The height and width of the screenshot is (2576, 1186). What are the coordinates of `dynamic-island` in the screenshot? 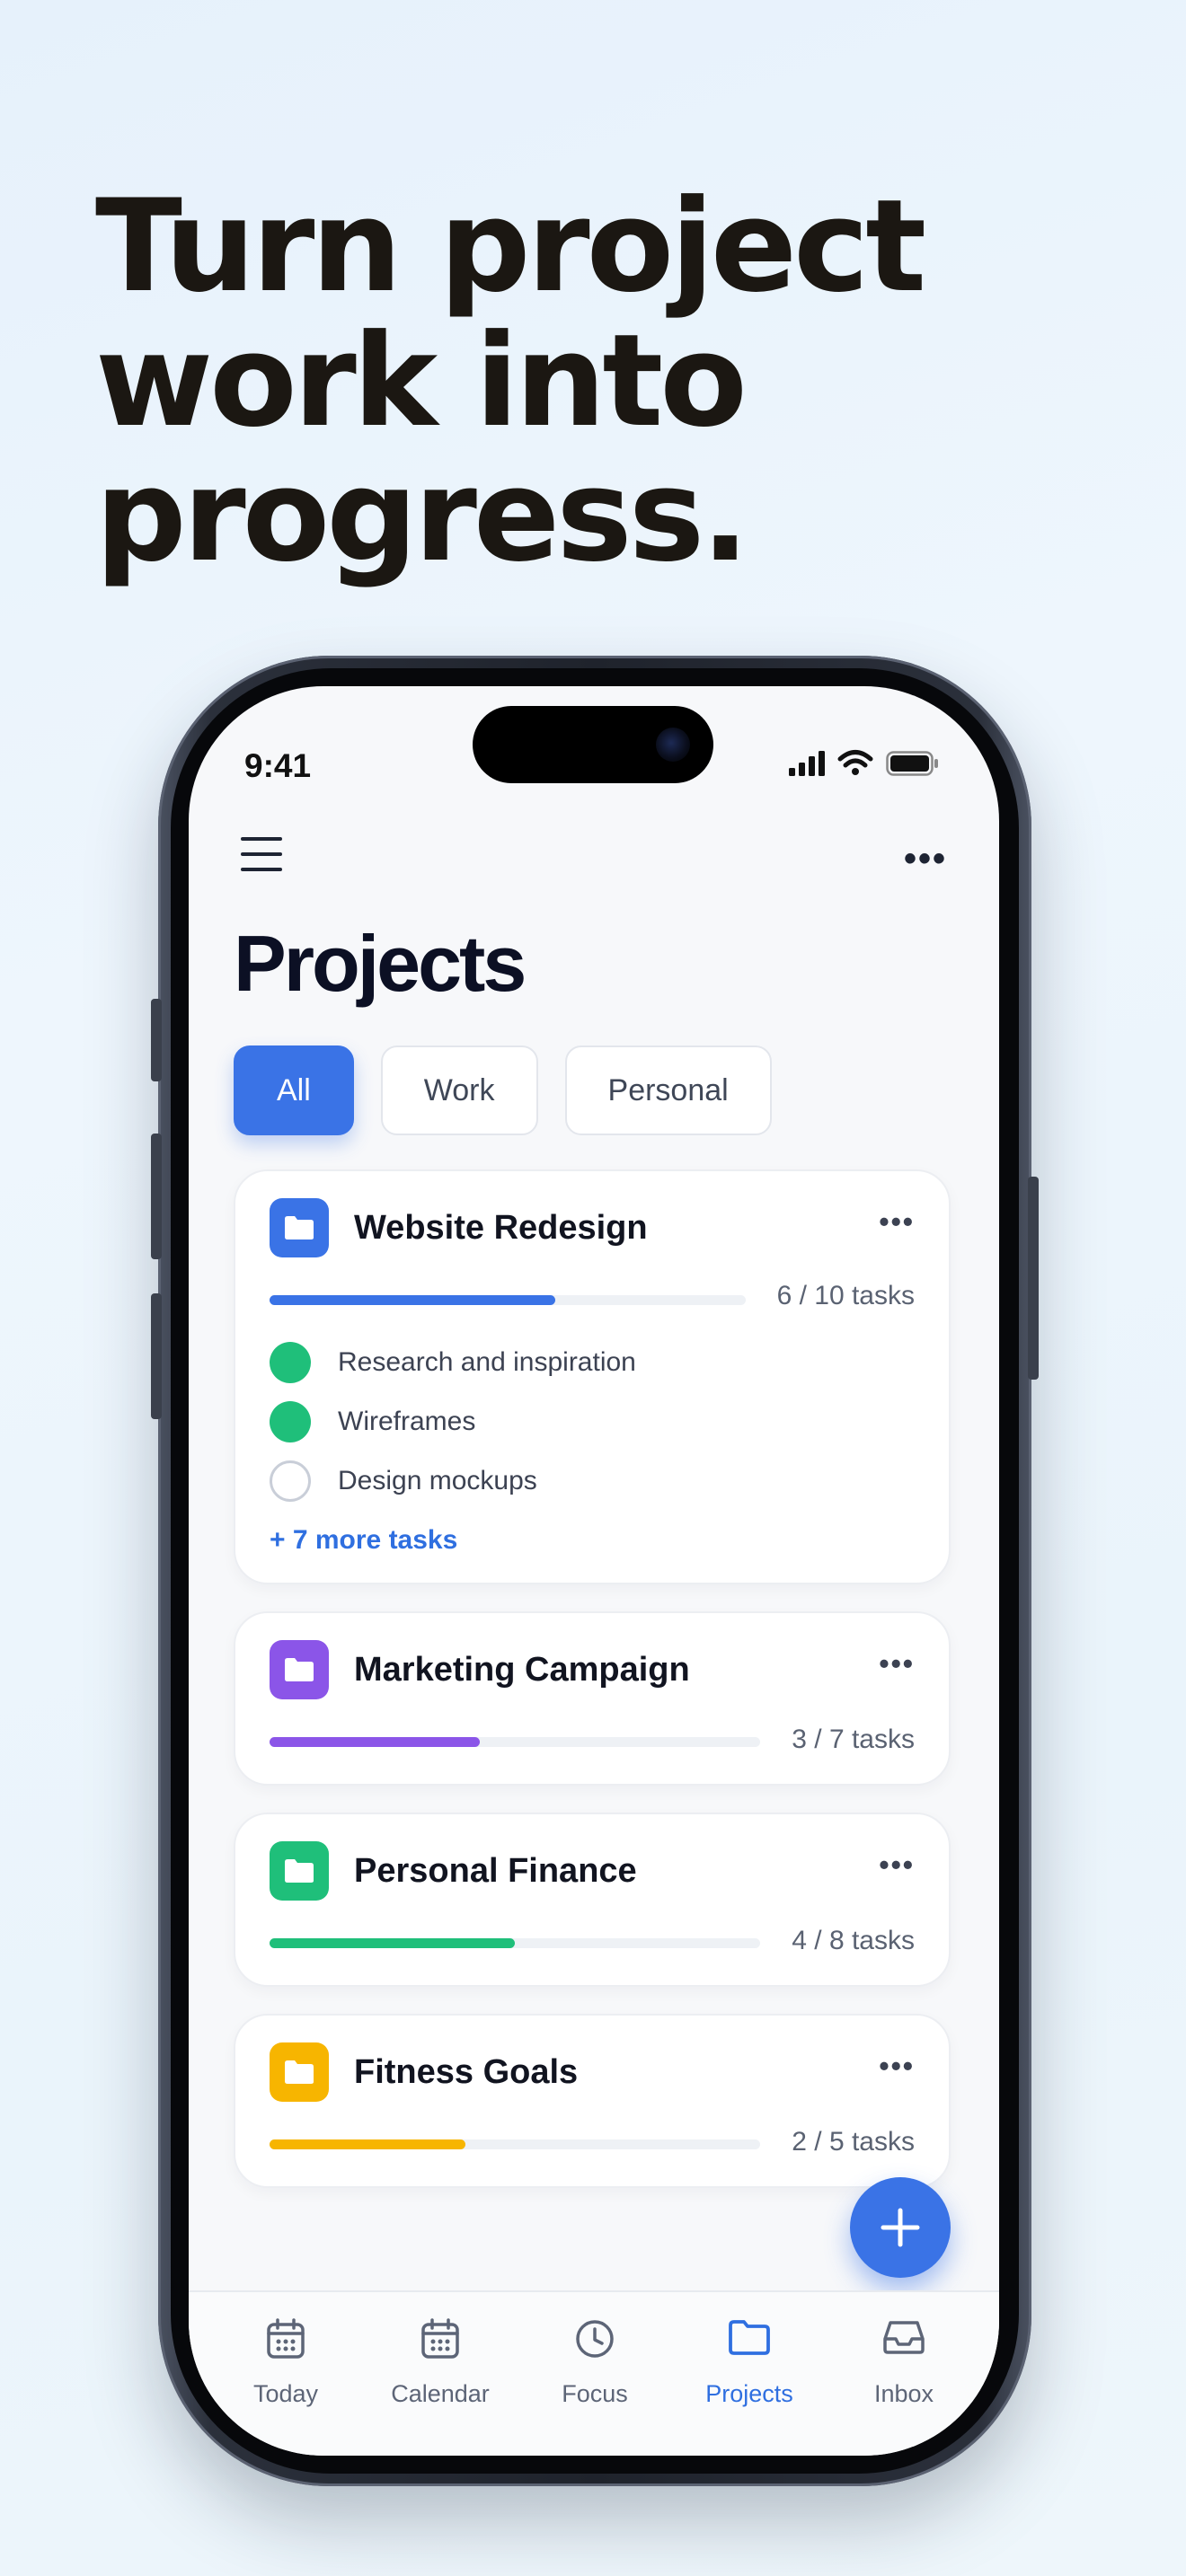 It's located at (593, 744).